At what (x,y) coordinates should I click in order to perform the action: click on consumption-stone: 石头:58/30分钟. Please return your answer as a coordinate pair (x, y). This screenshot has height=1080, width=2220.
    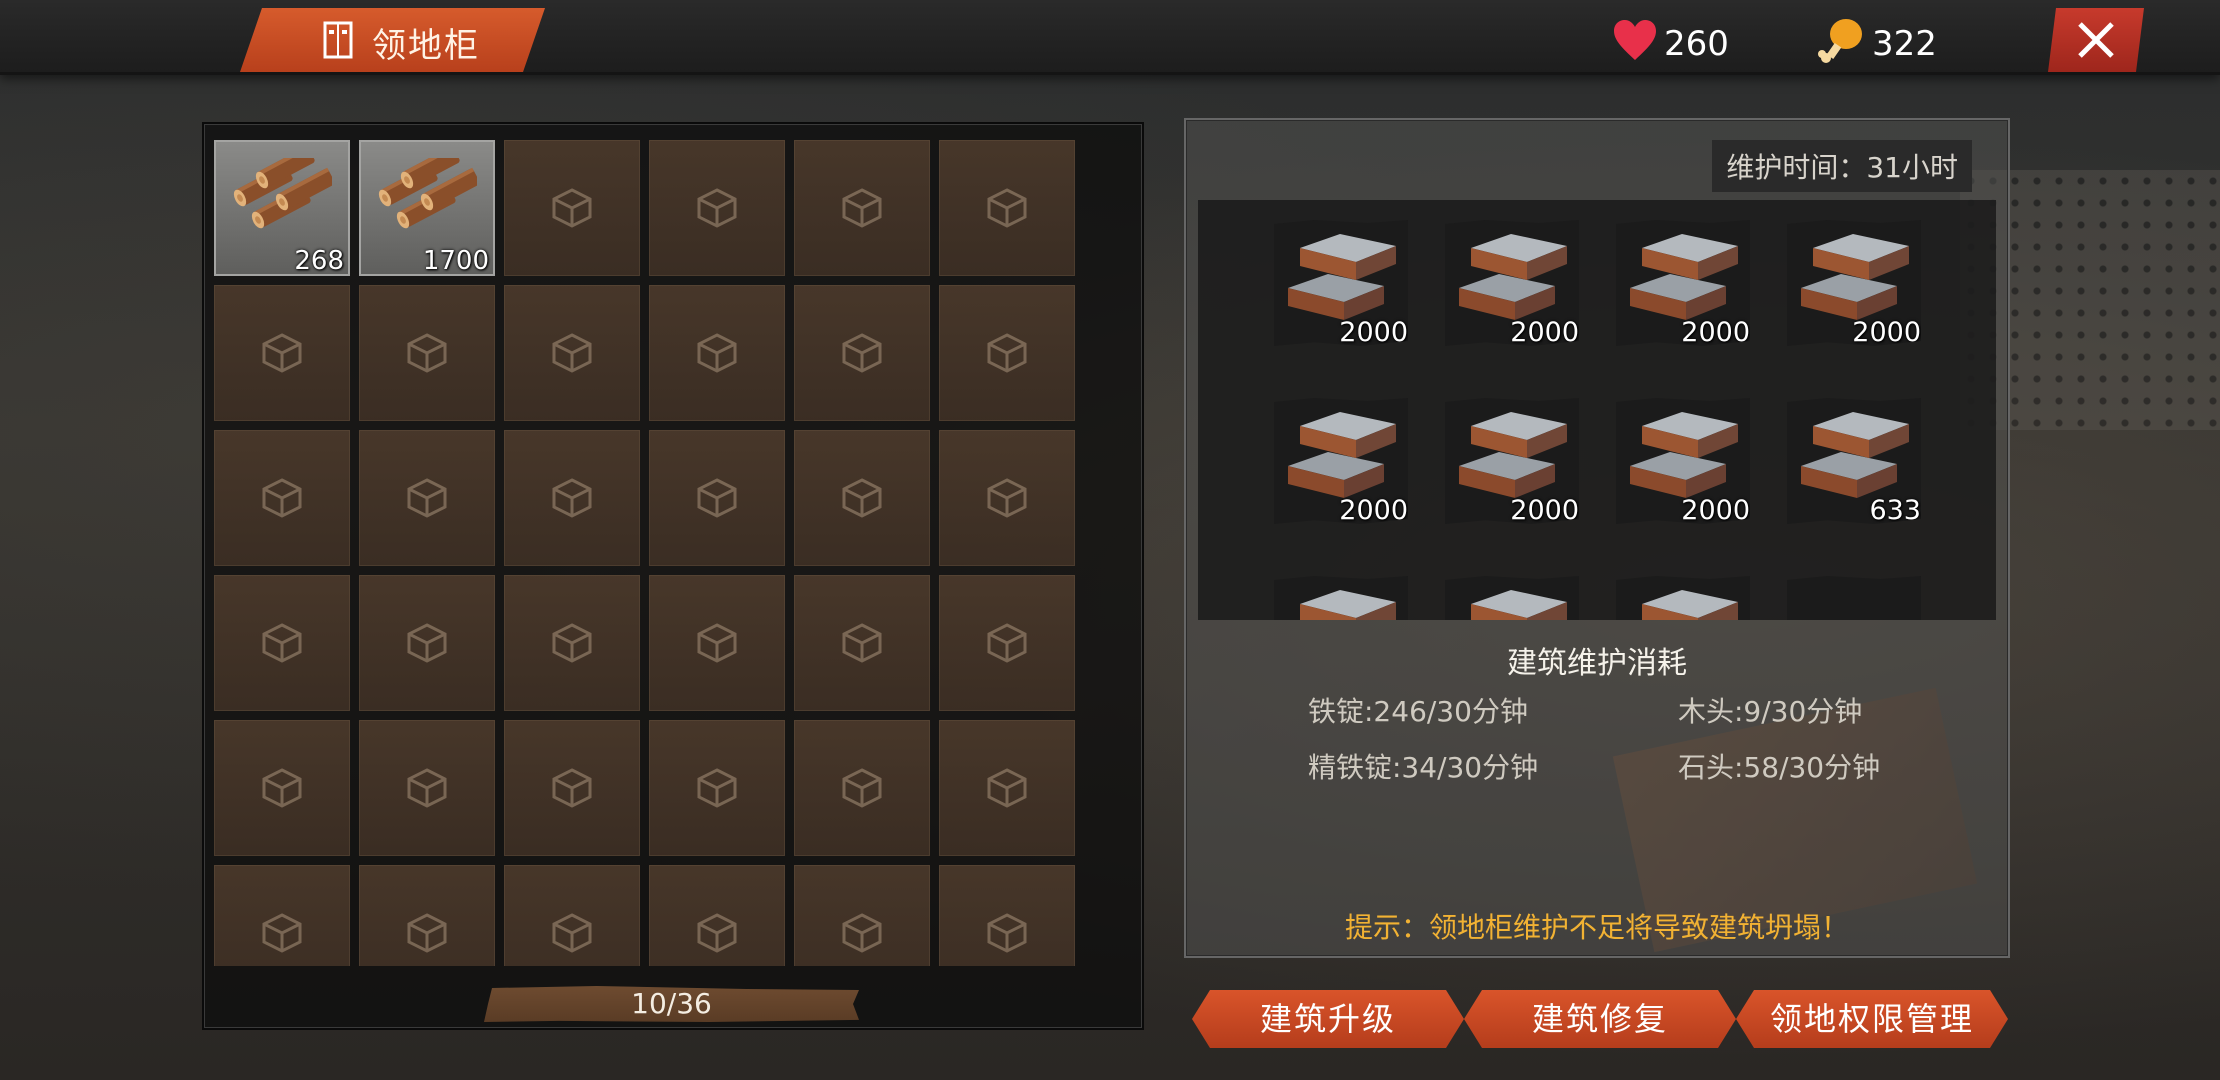
    Looking at the image, I should click on (1779, 767).